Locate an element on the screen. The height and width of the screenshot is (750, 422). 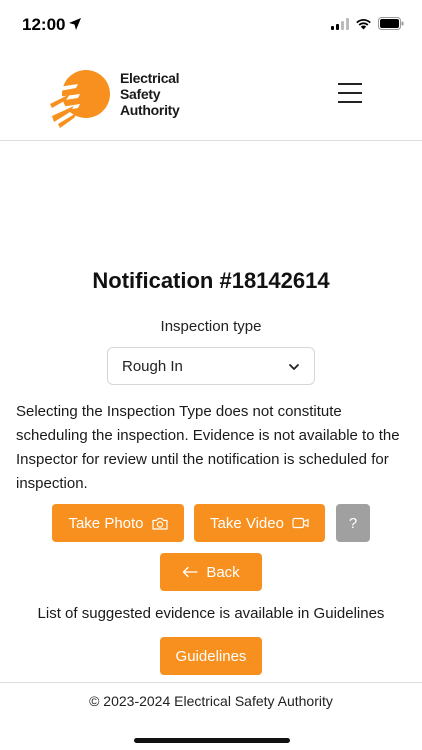
logo-line-1: Electrical is located at coordinates (150, 78).